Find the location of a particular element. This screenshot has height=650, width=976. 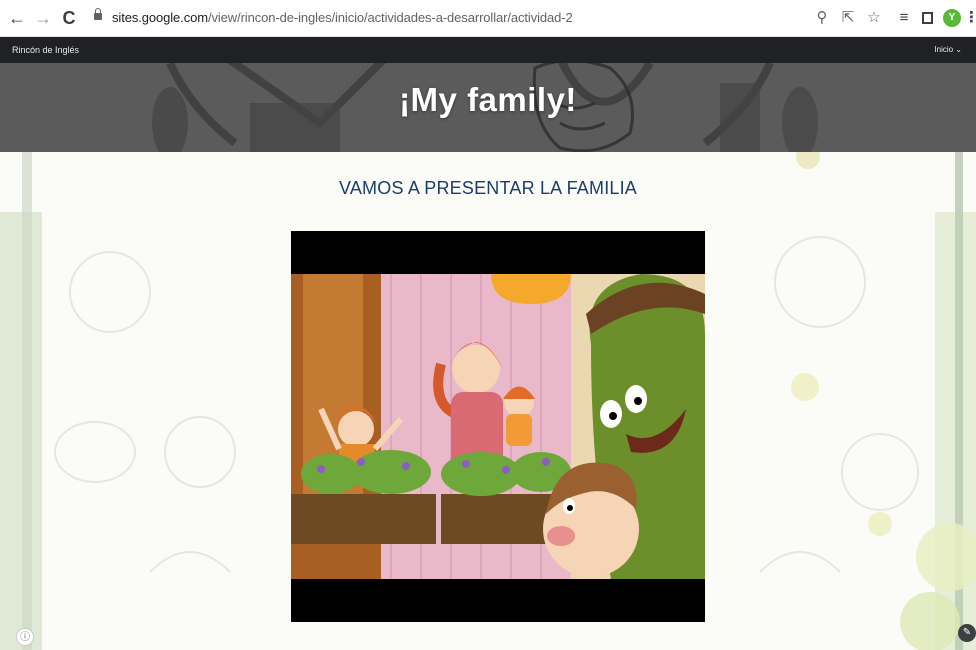

info-icon: ⓘ is located at coordinates (25, 637).